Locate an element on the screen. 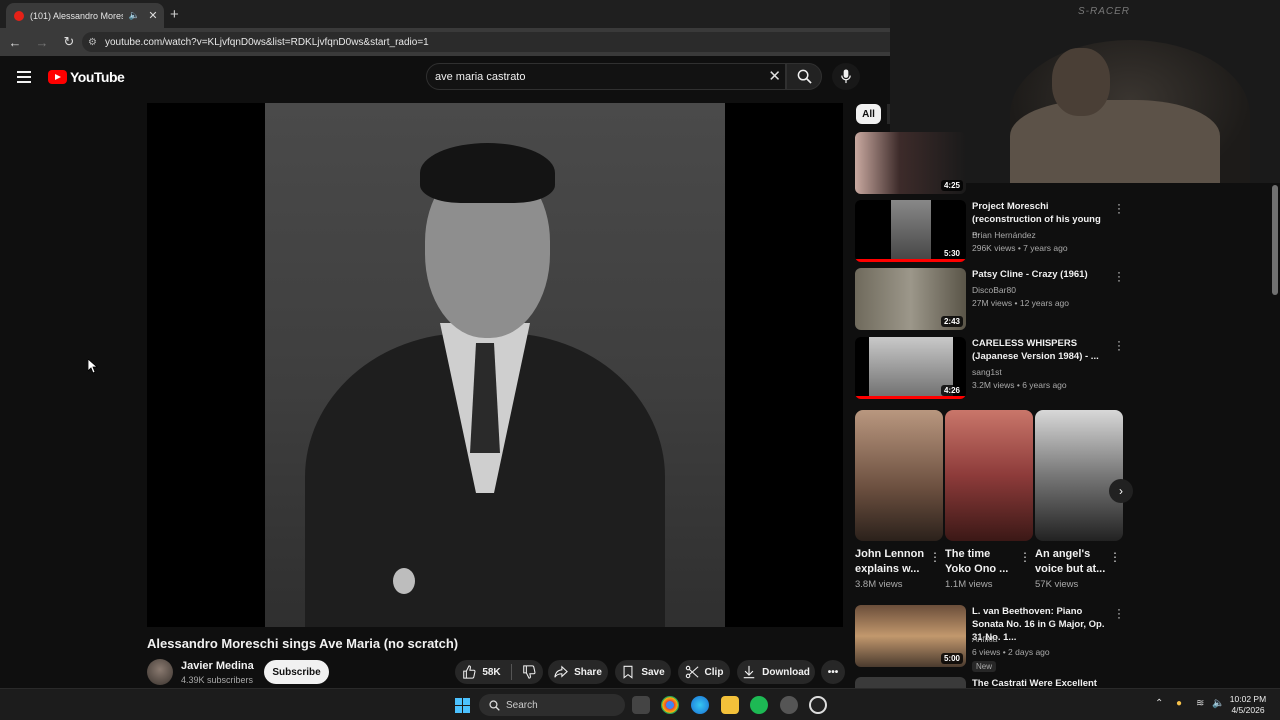 This screenshot has width=1280, height=720. browser-tab: (101) Alessandro Moreschi 🔈 ✕ is located at coordinates (85, 15).